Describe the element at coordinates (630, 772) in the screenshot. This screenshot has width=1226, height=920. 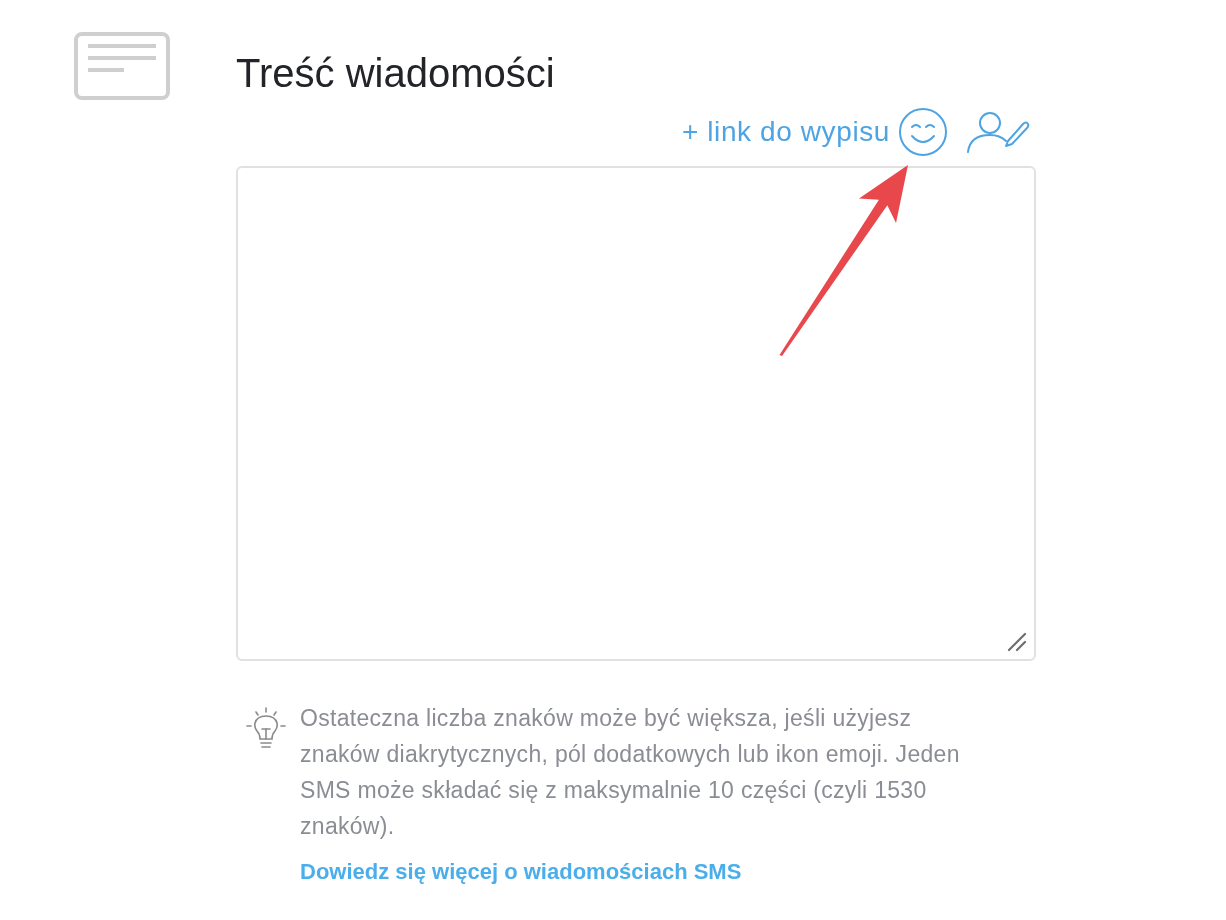
I see `hint-text: Ostateczna liczba znaków może być większa, jeśli użyjesz znaków diakrytycznych, pól dodatkowych lub ikon emoji. Jeden SMS może składać się z maksymalnie 10 części (czyli 1530 znaków).` at that location.